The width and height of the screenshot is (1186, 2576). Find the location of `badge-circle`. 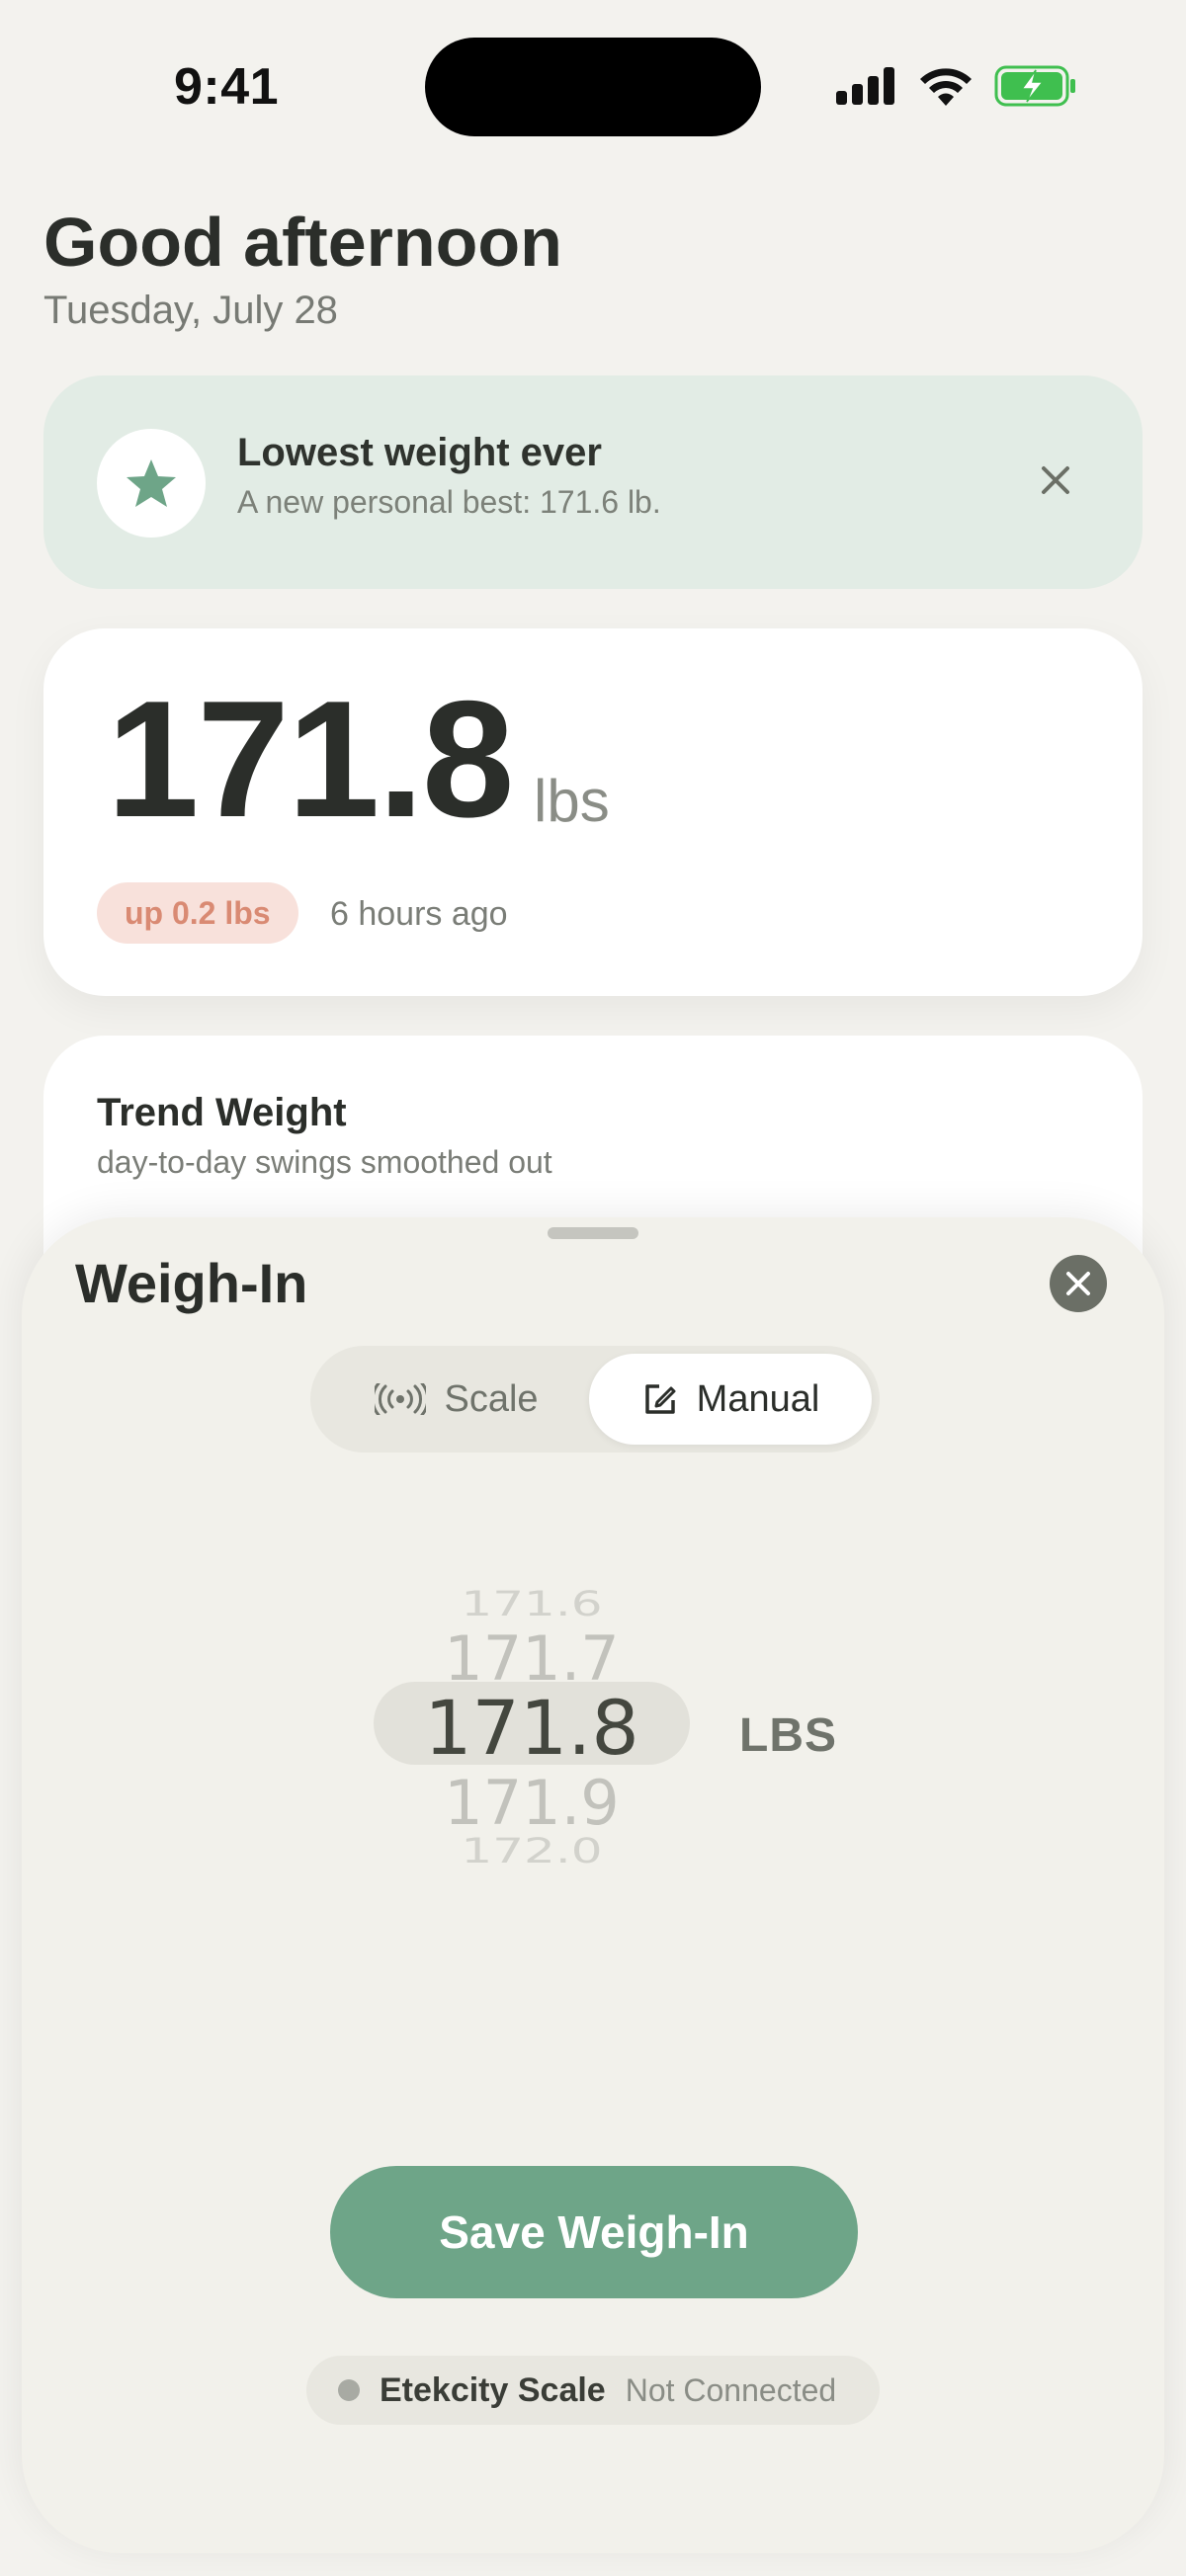

badge-circle is located at coordinates (151, 483).